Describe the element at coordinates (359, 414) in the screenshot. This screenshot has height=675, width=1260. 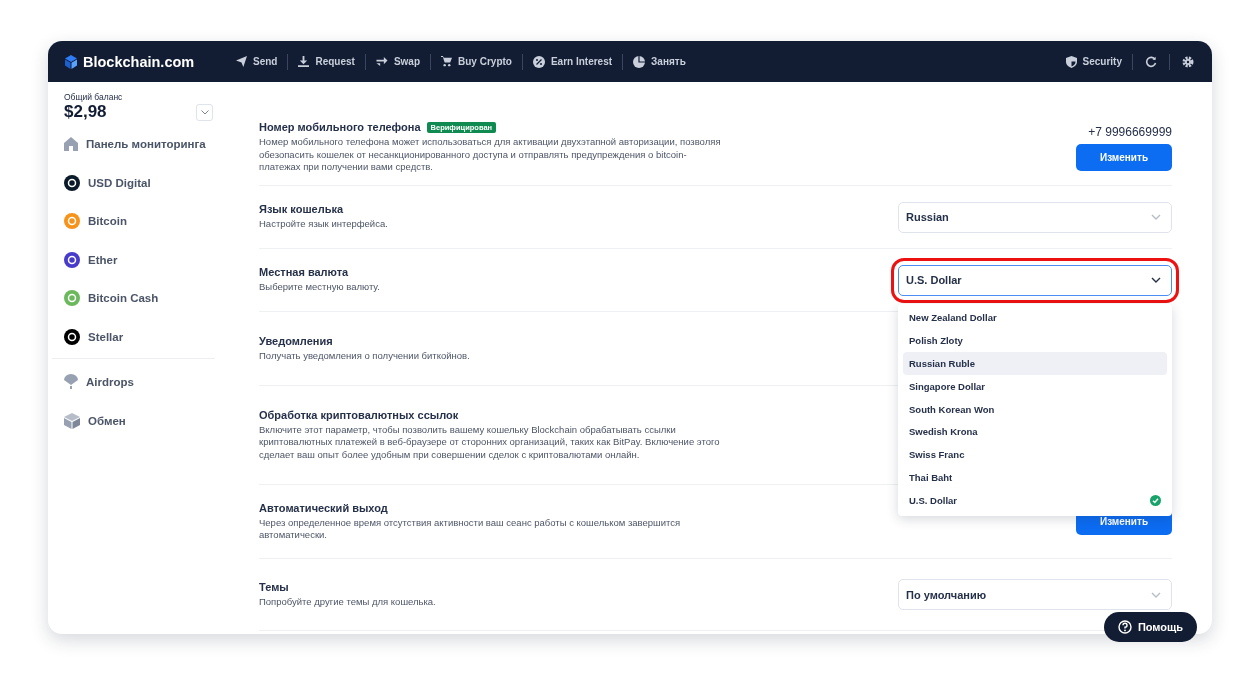
I see `setting-title: Обработка криптовалютных ссылок` at that location.